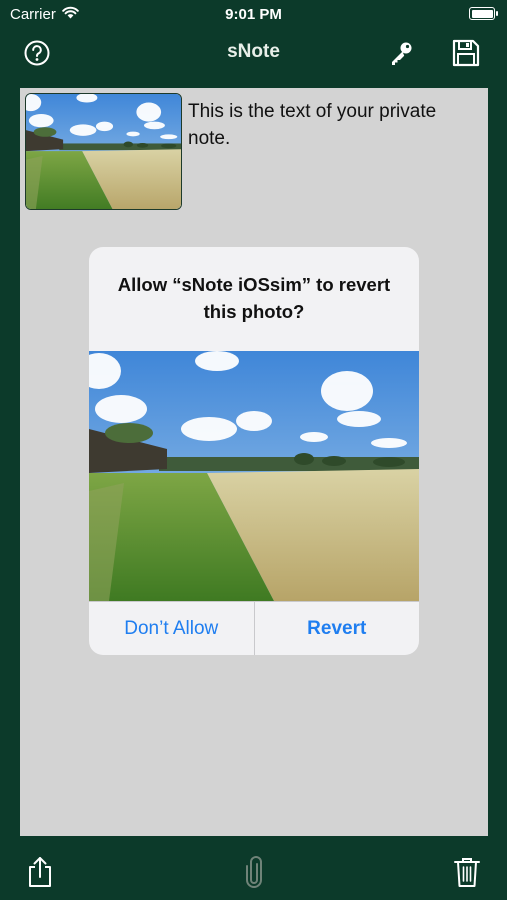 The image size is (507, 900). Describe the element at coordinates (466, 53) in the screenshot. I see `save-icon` at that location.